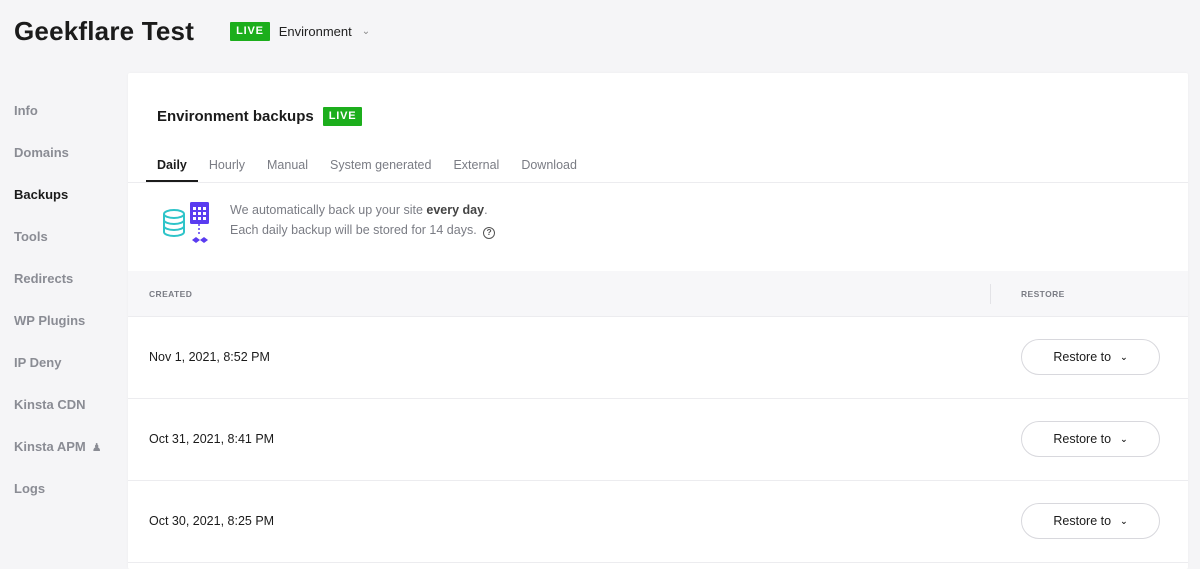  What do you see at coordinates (186, 222) in the screenshot?
I see `database-calendar-icon` at bounding box center [186, 222].